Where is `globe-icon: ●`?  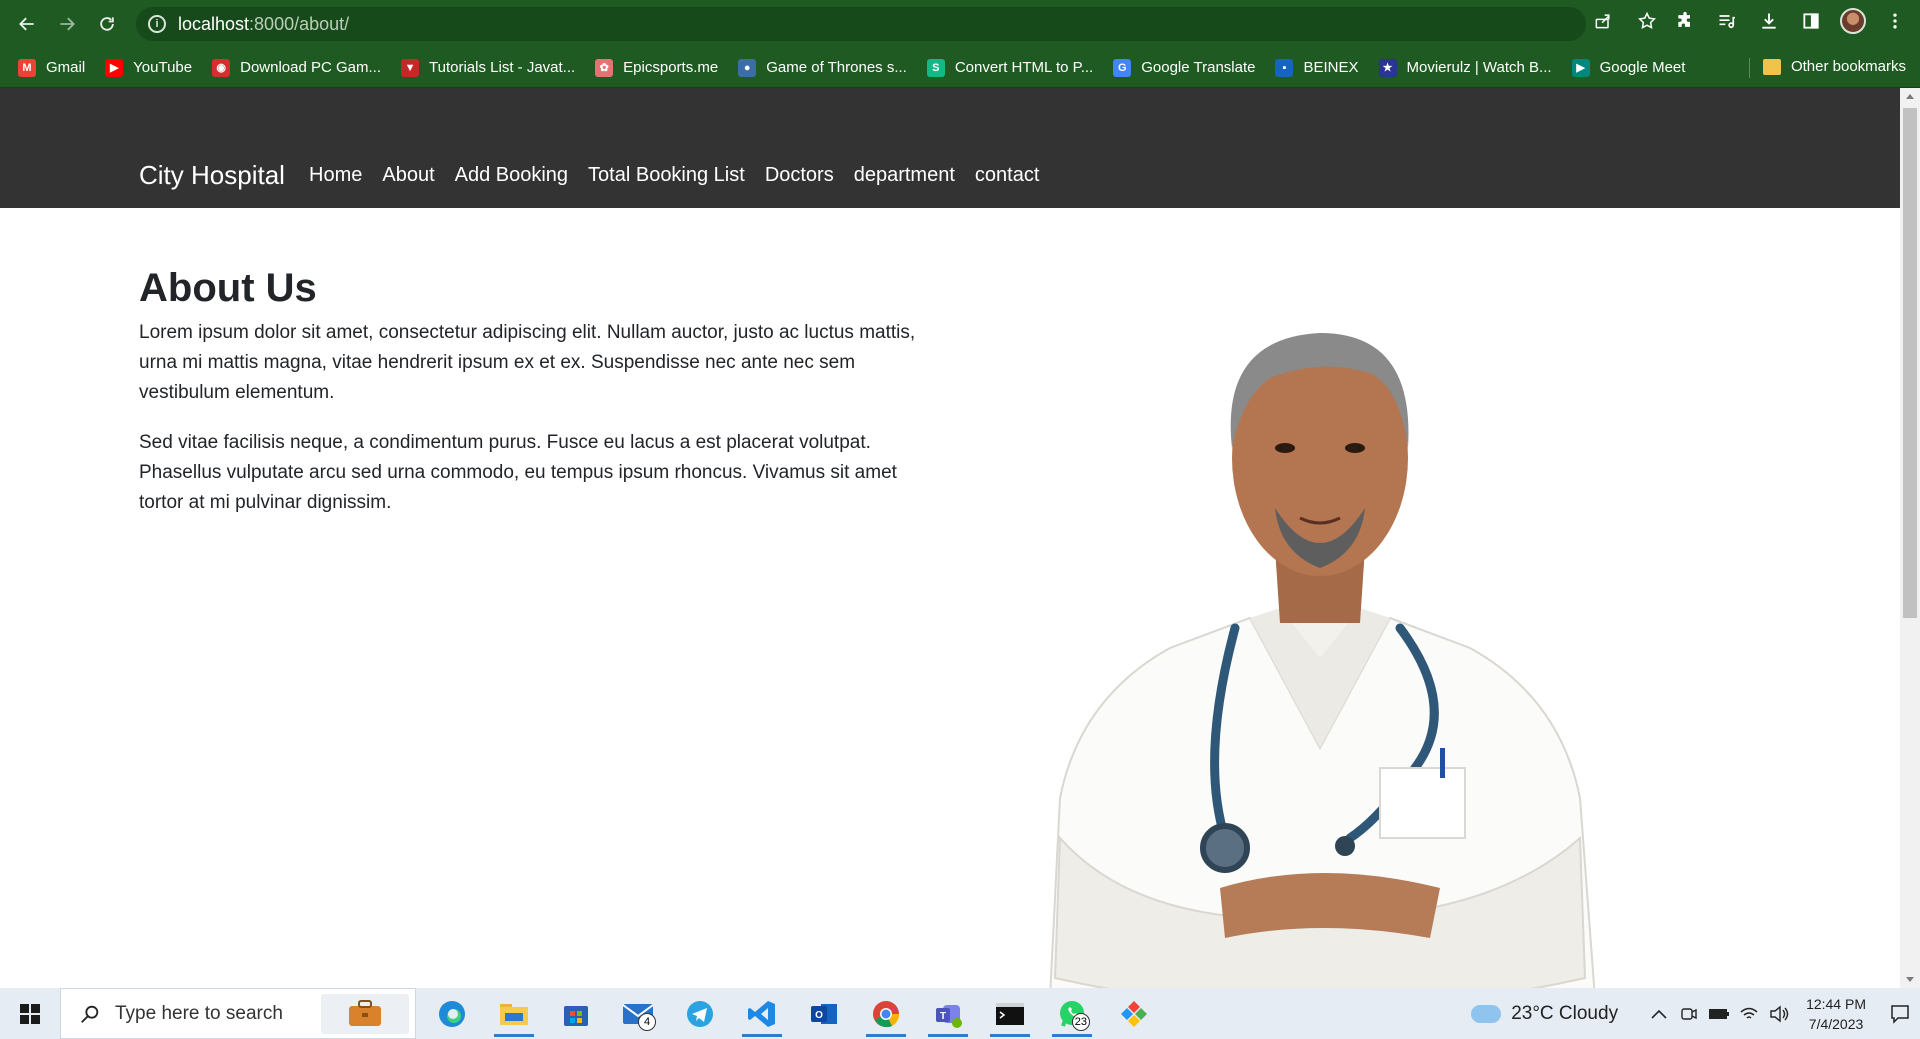 globe-icon: ● is located at coordinates (747, 67).